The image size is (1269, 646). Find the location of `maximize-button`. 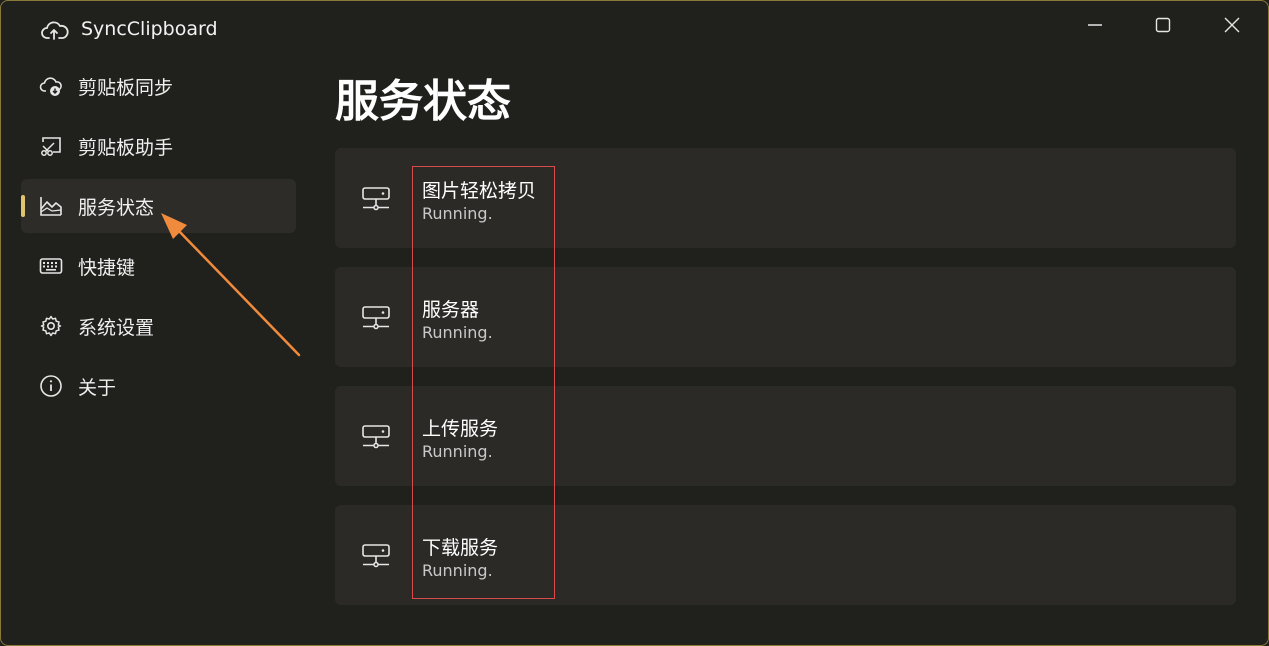

maximize-button is located at coordinates (1163, 25).